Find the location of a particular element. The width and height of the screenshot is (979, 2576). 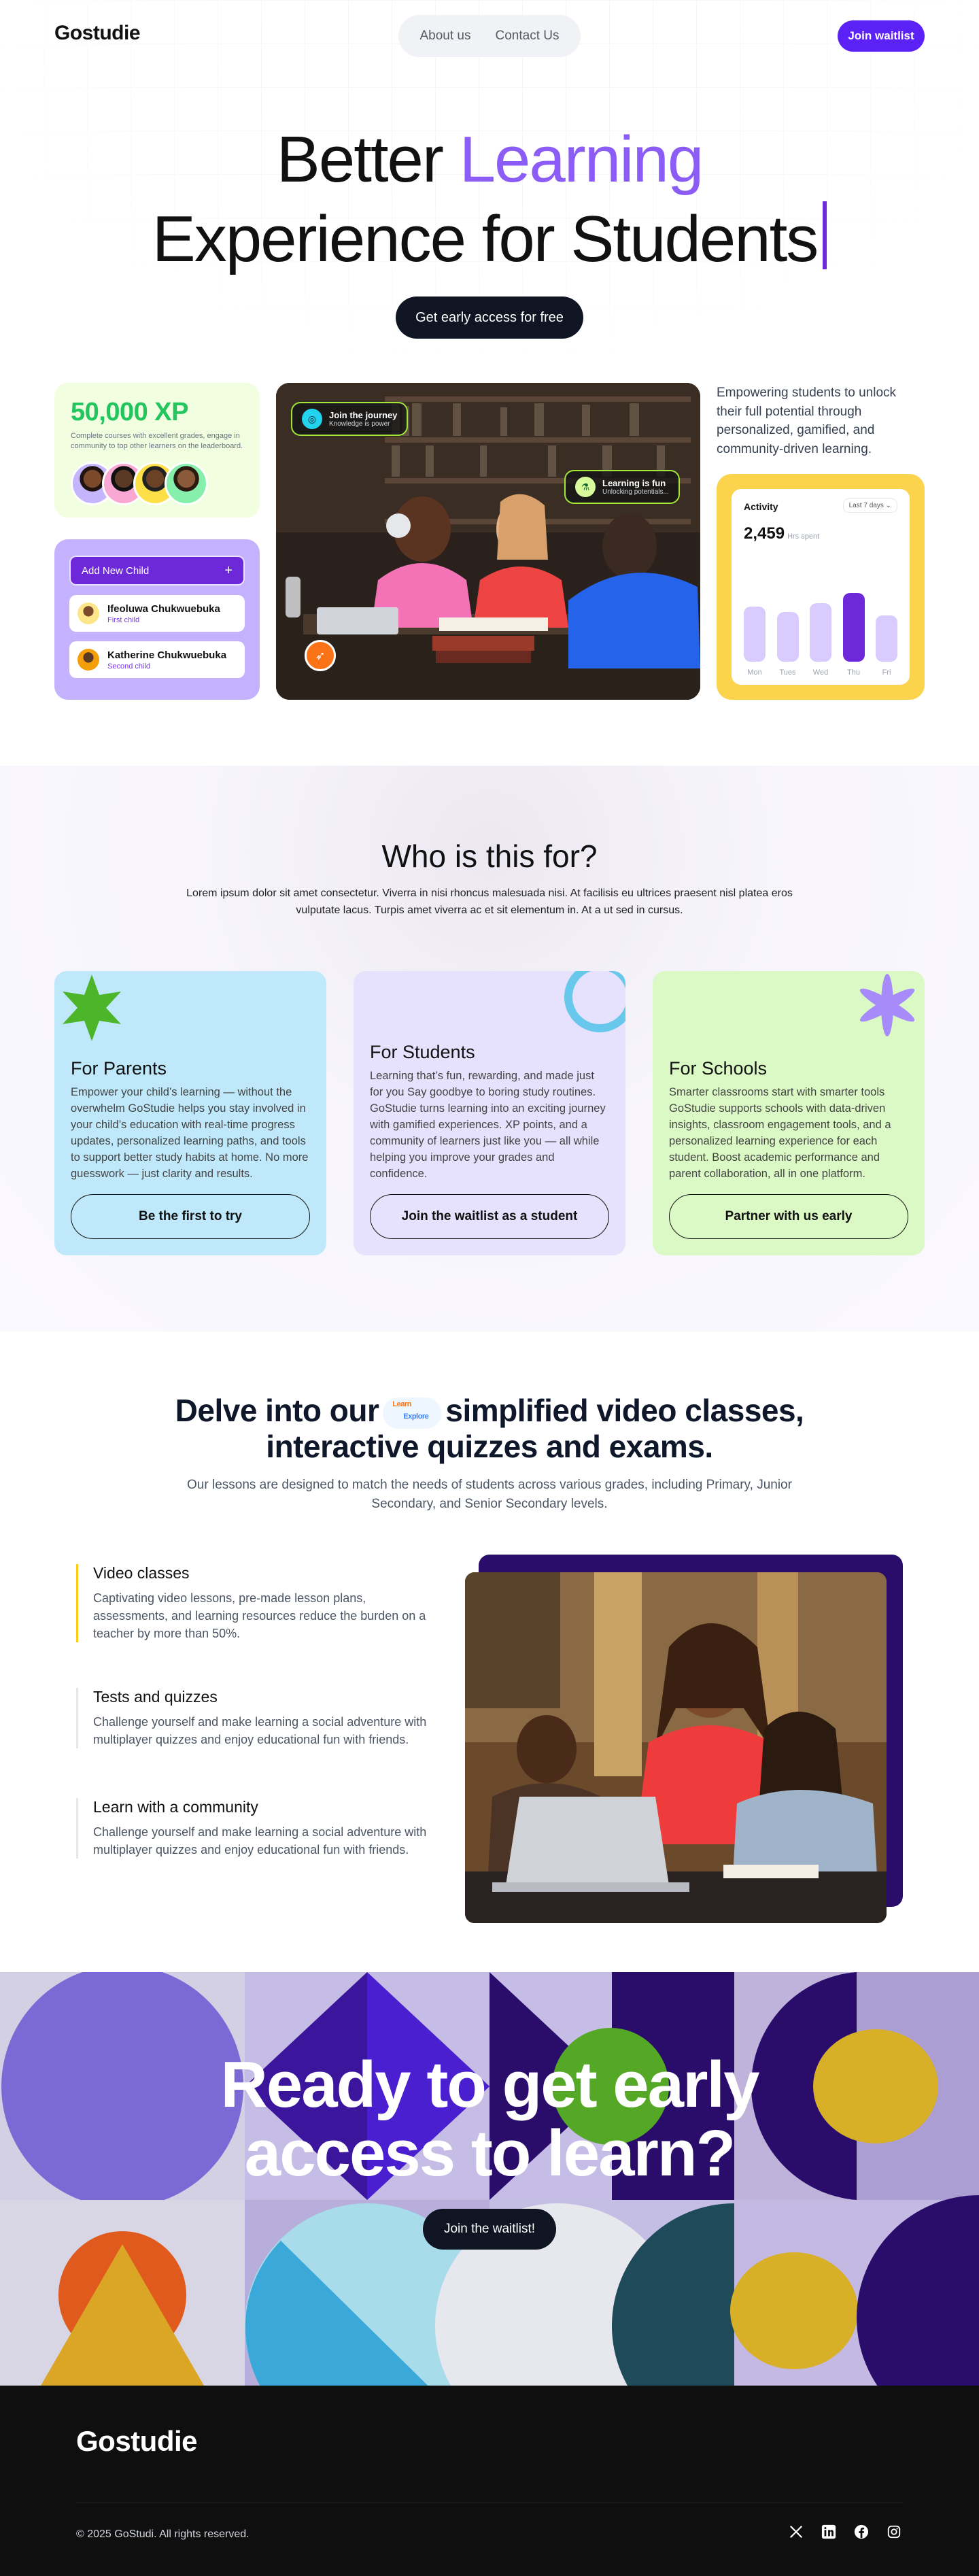

instagram-icon is located at coordinates (894, 2532).